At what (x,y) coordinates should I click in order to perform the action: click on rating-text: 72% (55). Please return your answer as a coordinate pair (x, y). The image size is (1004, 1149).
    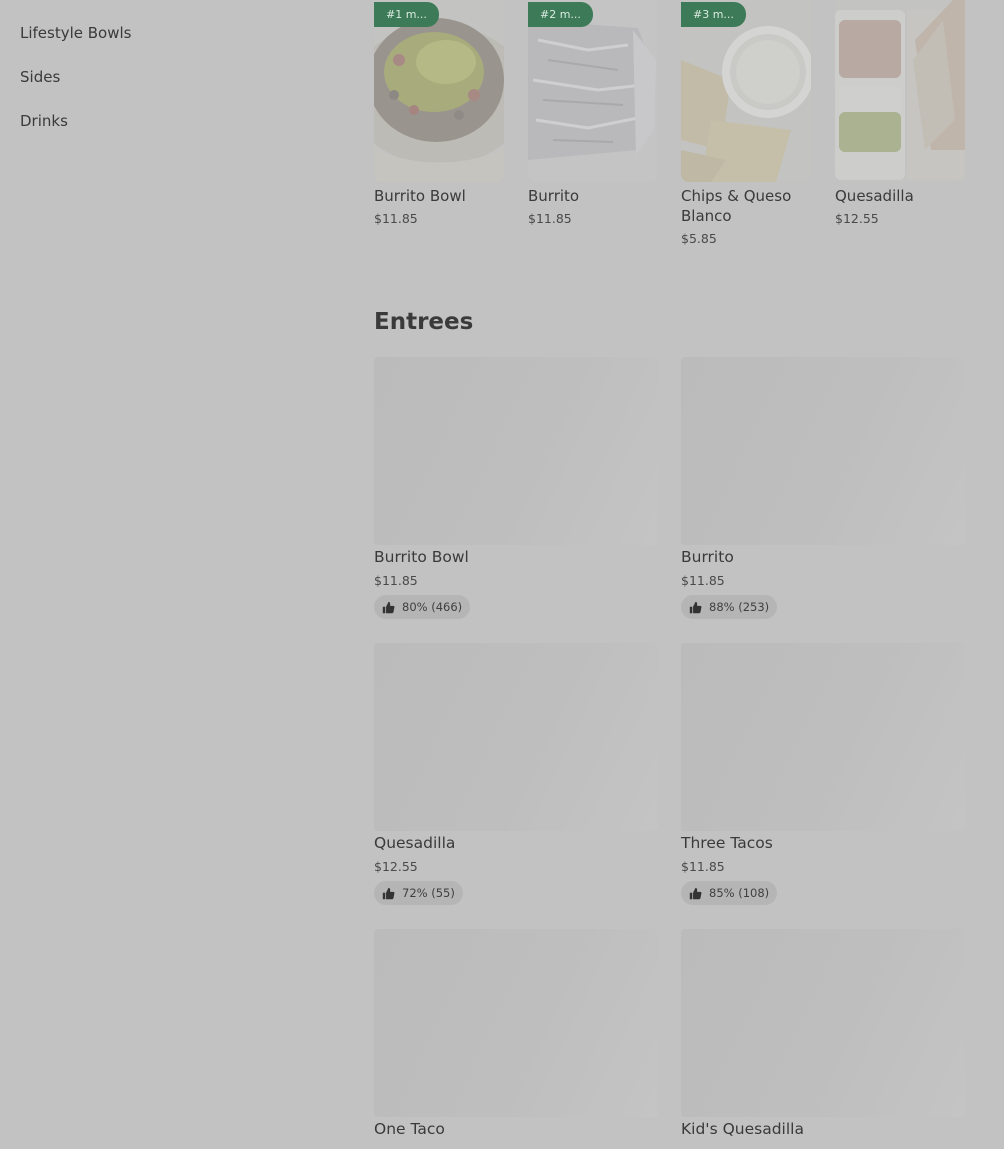
    Looking at the image, I should click on (428, 893).